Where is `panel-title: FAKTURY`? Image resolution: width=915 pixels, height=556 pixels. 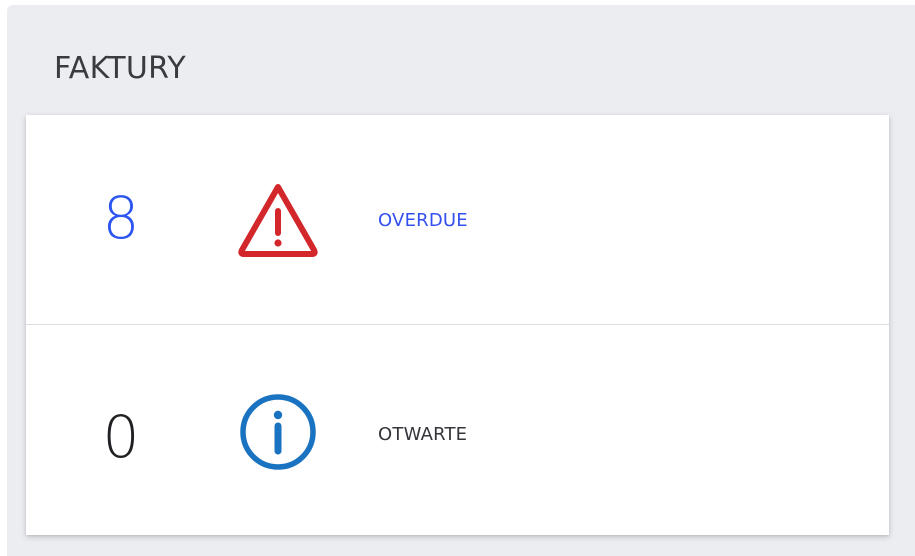
panel-title: FAKTURY is located at coordinates (120, 68).